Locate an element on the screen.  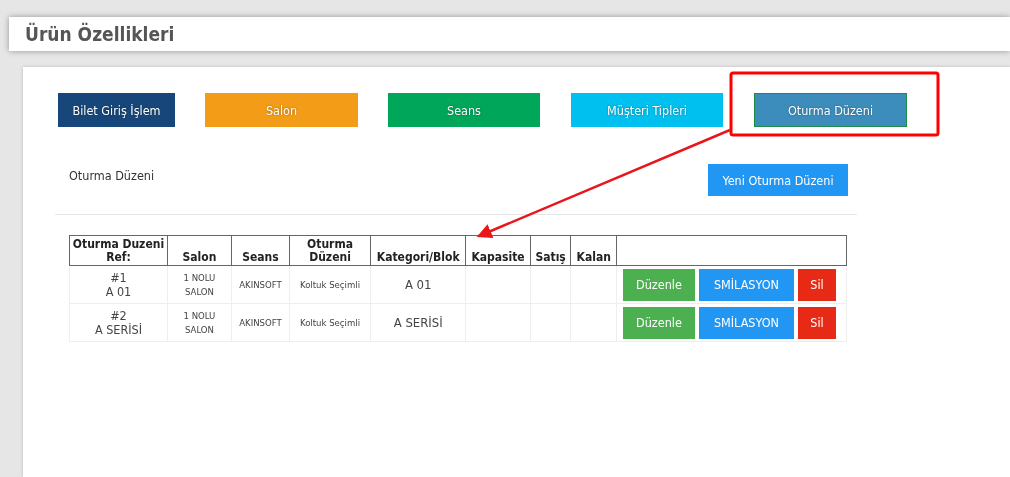
section-title: Oturma Düzeni is located at coordinates (112, 175).